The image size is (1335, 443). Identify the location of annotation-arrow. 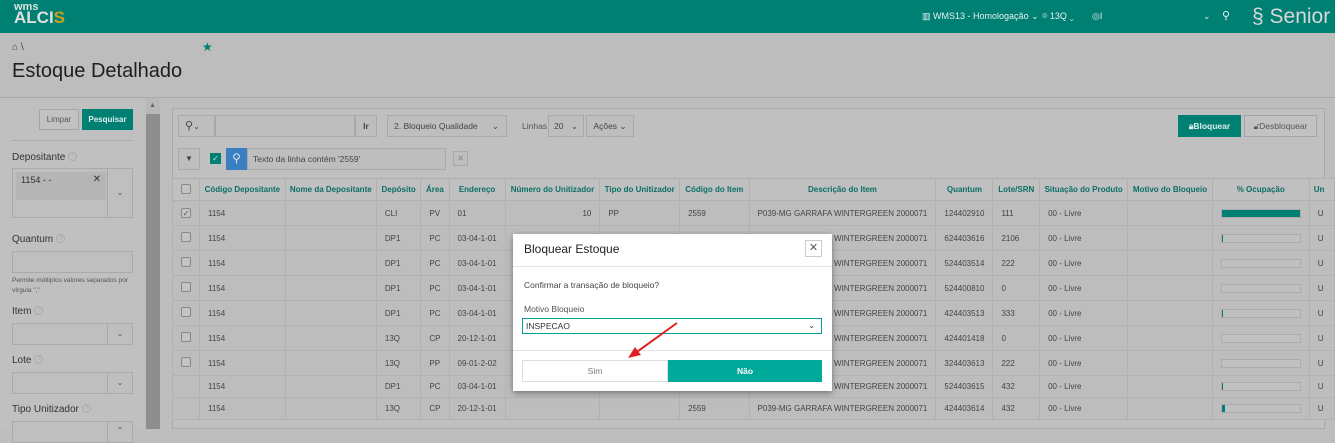
(653, 340).